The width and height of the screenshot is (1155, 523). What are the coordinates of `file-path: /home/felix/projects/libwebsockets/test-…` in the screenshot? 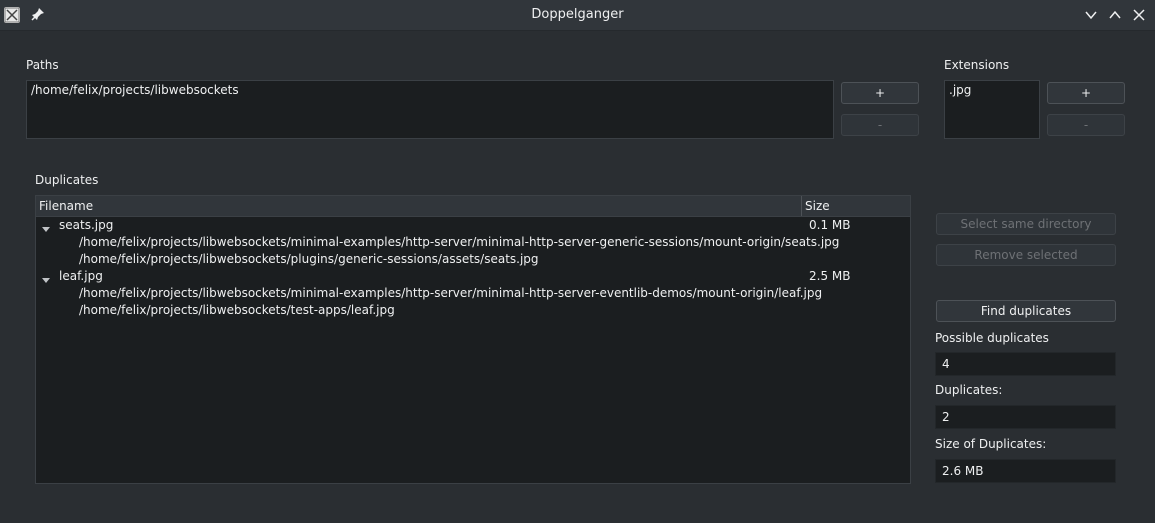 It's located at (237, 310).